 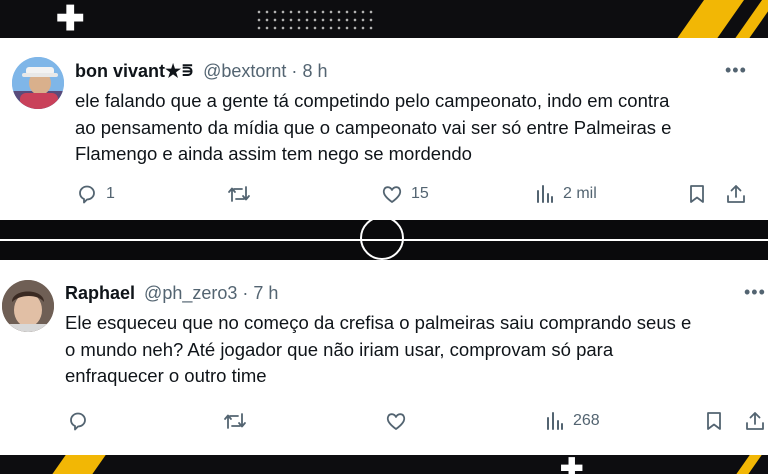 I want to click on reply-button, so click(x=82, y=421).